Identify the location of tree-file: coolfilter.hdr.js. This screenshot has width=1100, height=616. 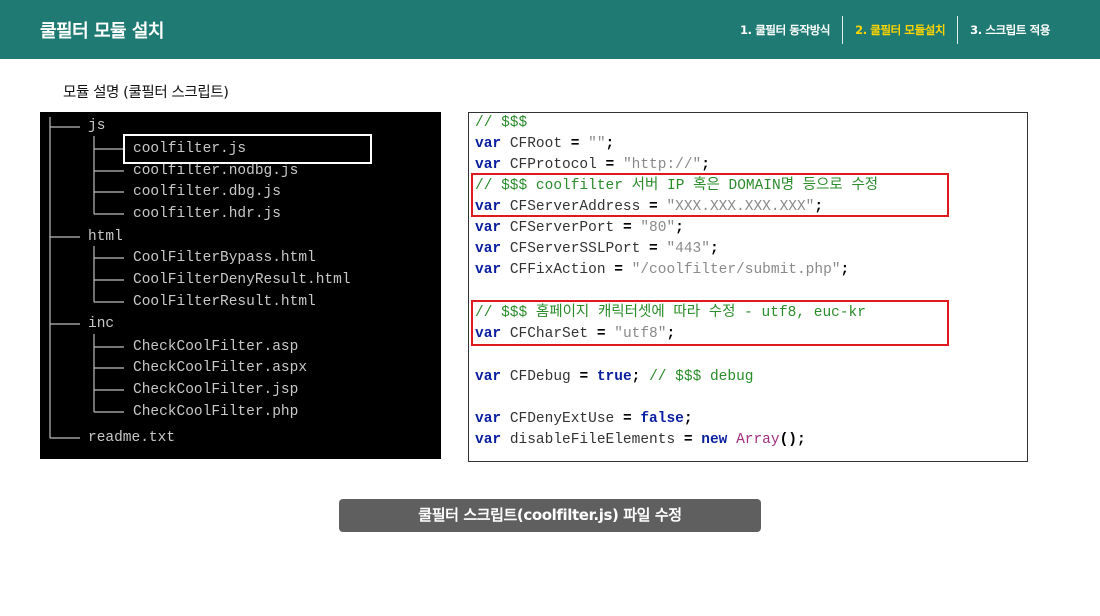
(207, 214).